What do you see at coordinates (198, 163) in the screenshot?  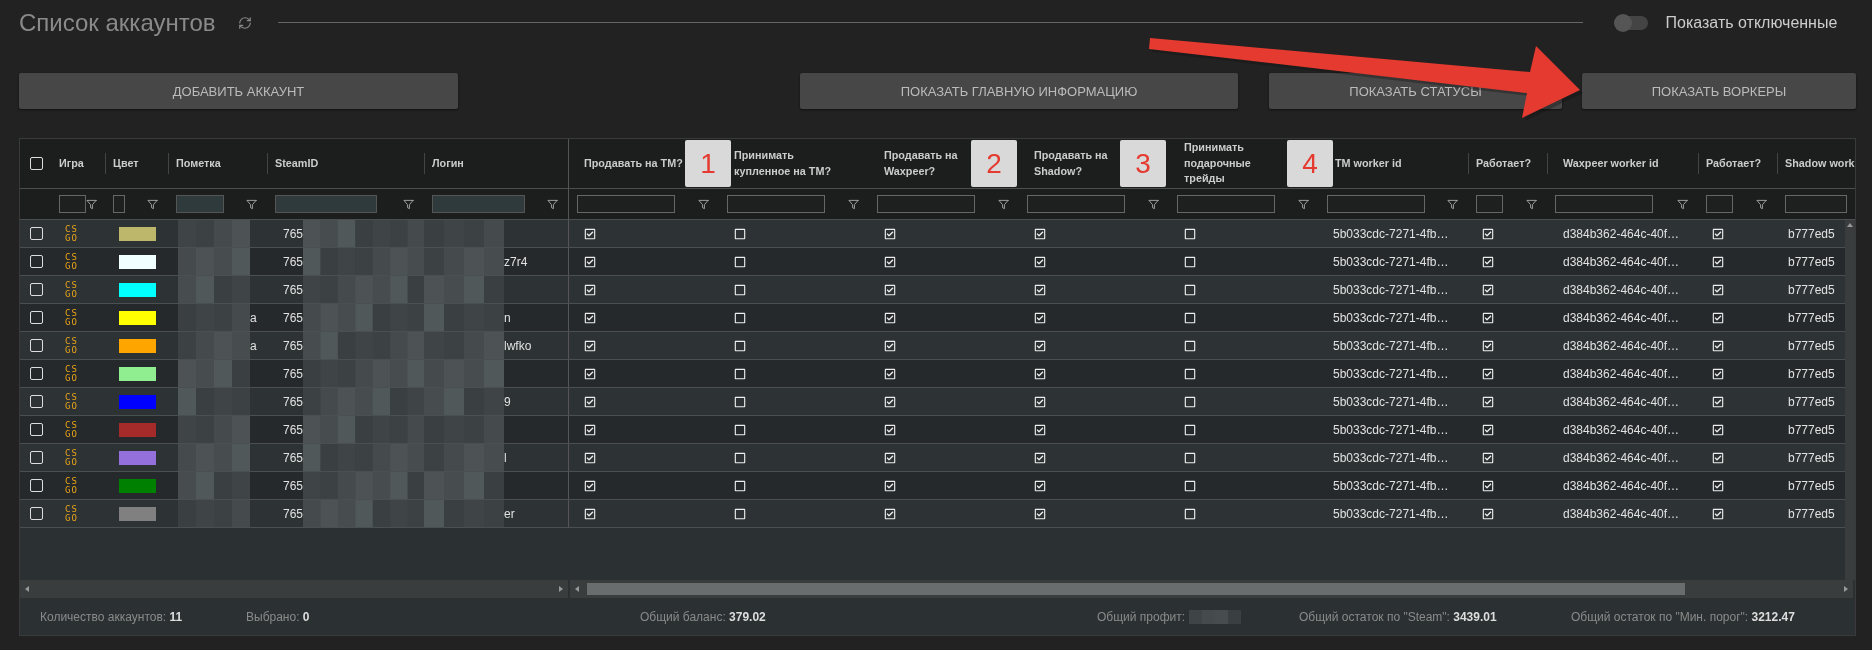 I see `column-header: Пометка` at bounding box center [198, 163].